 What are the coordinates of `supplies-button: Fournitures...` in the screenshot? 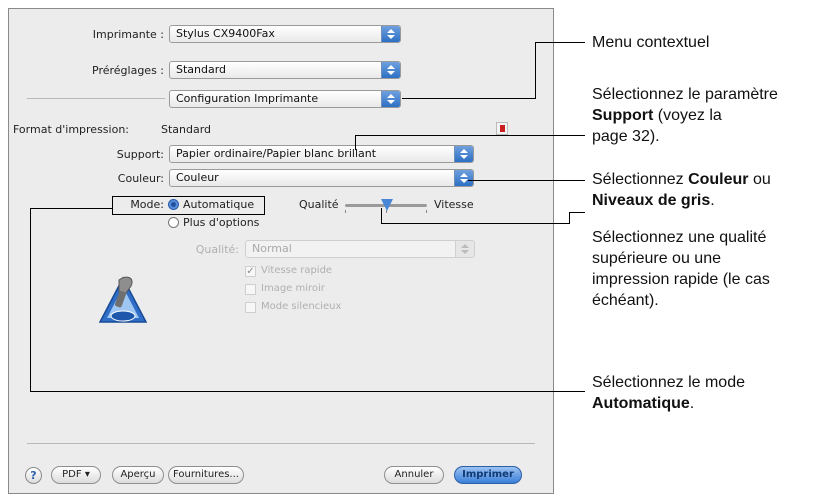 It's located at (206, 475).